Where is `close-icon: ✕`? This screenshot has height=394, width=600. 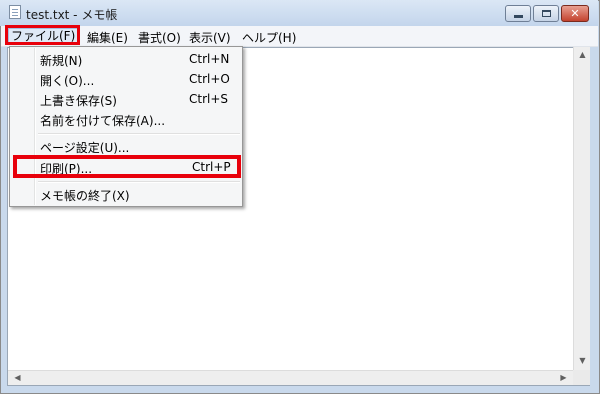 close-icon: ✕ is located at coordinates (575, 13).